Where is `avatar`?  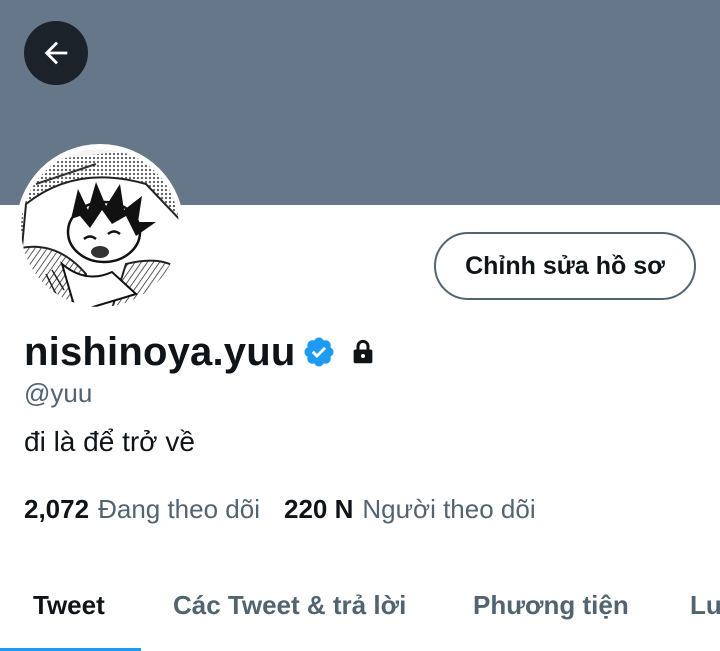 avatar is located at coordinates (100, 228).